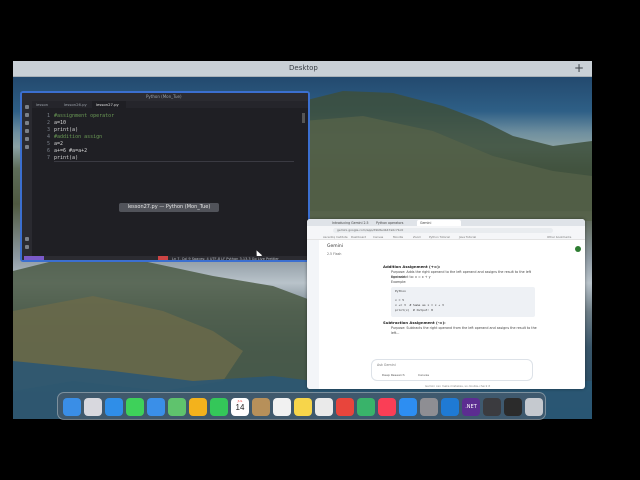  I want to click on desktop-title: Desktop, so click(303, 68).